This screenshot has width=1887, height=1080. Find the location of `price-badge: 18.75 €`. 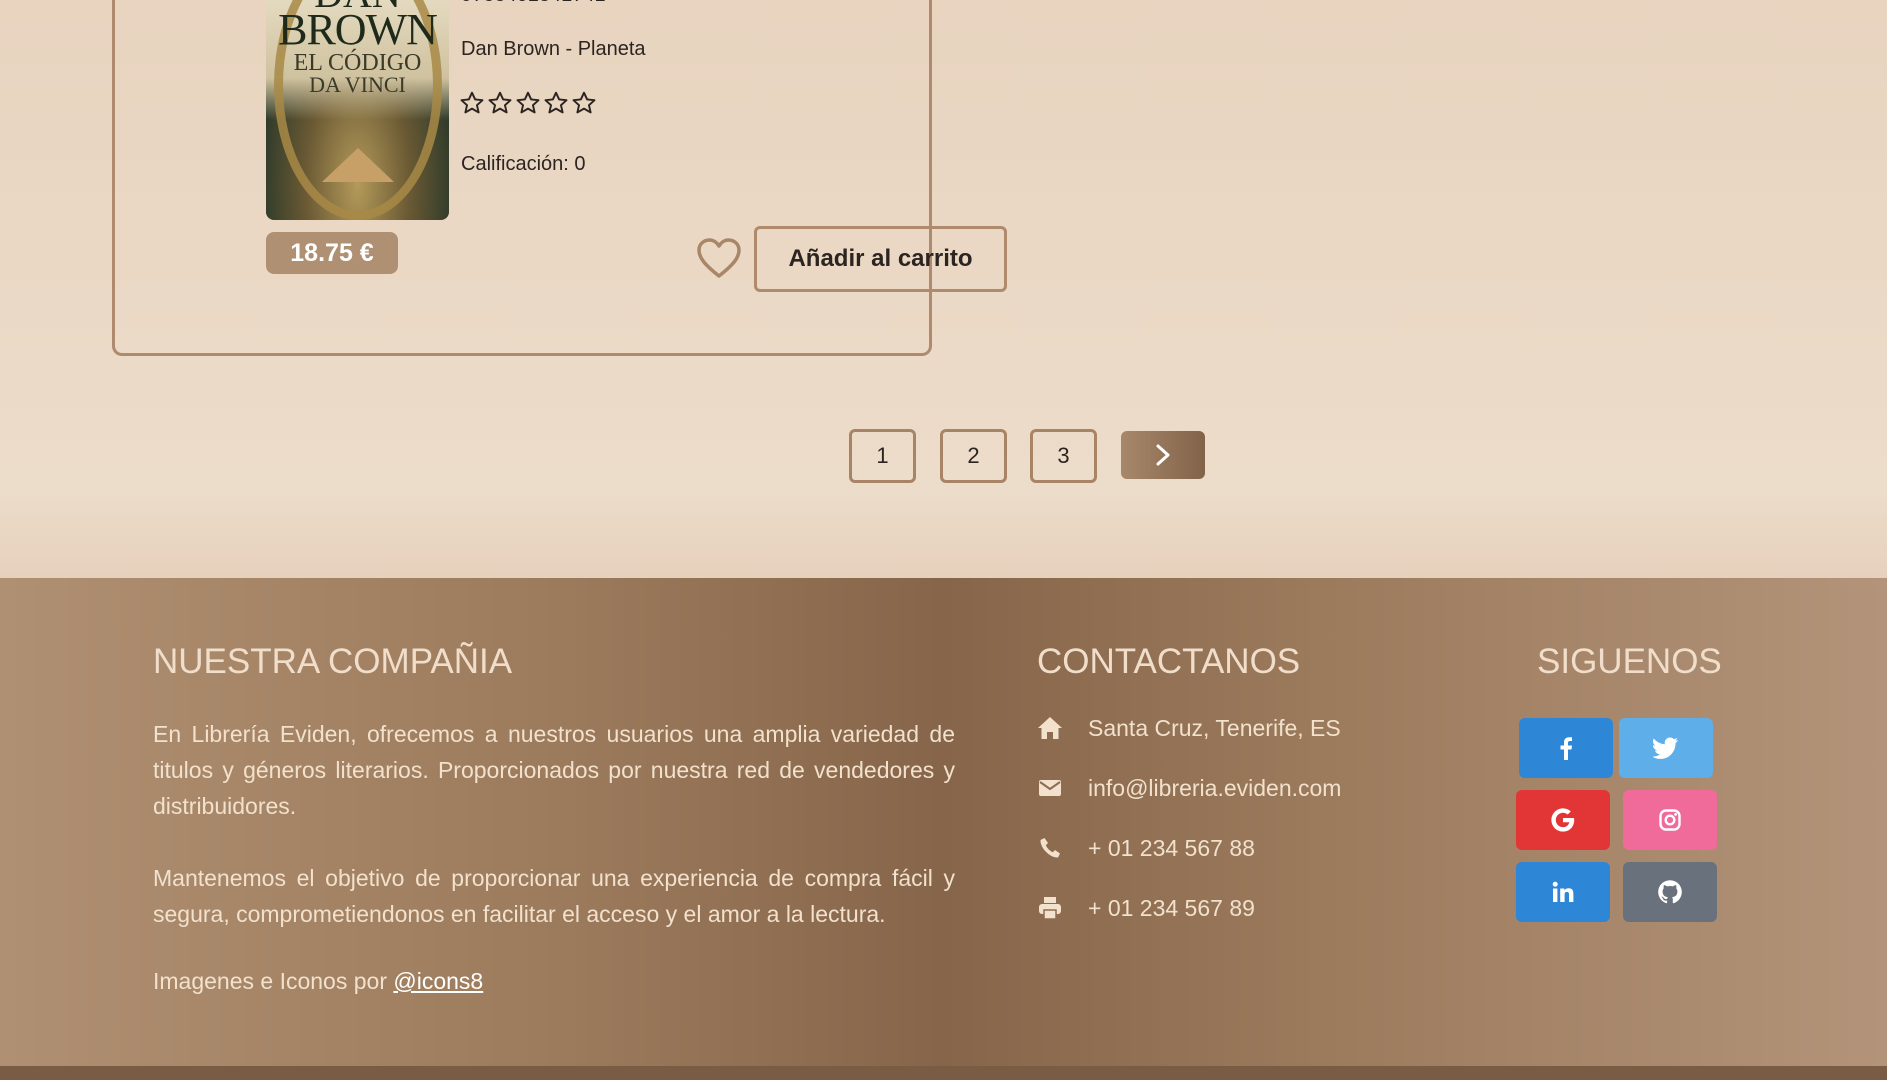

price-badge: 18.75 € is located at coordinates (332, 253).